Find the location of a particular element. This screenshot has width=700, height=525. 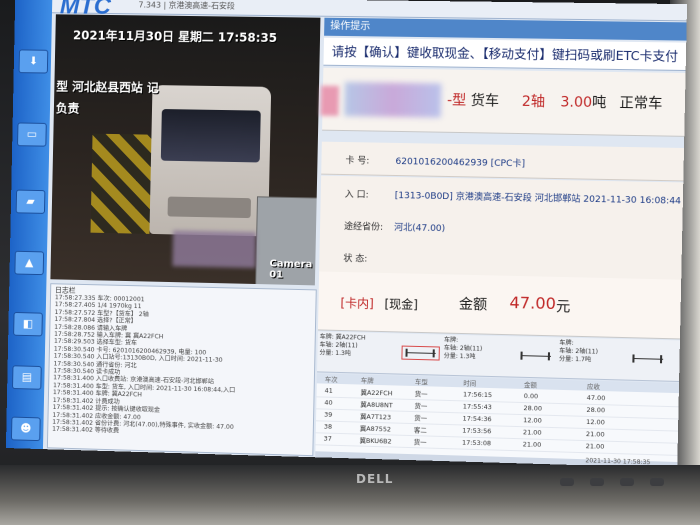

table-column-header: 时间 is located at coordinates (469, 382).